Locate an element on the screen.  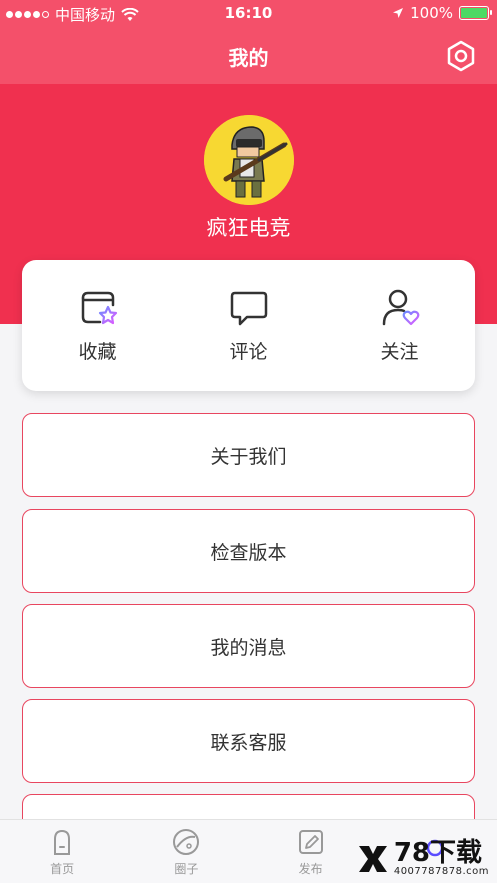
favorites-icon is located at coordinates (99, 308).